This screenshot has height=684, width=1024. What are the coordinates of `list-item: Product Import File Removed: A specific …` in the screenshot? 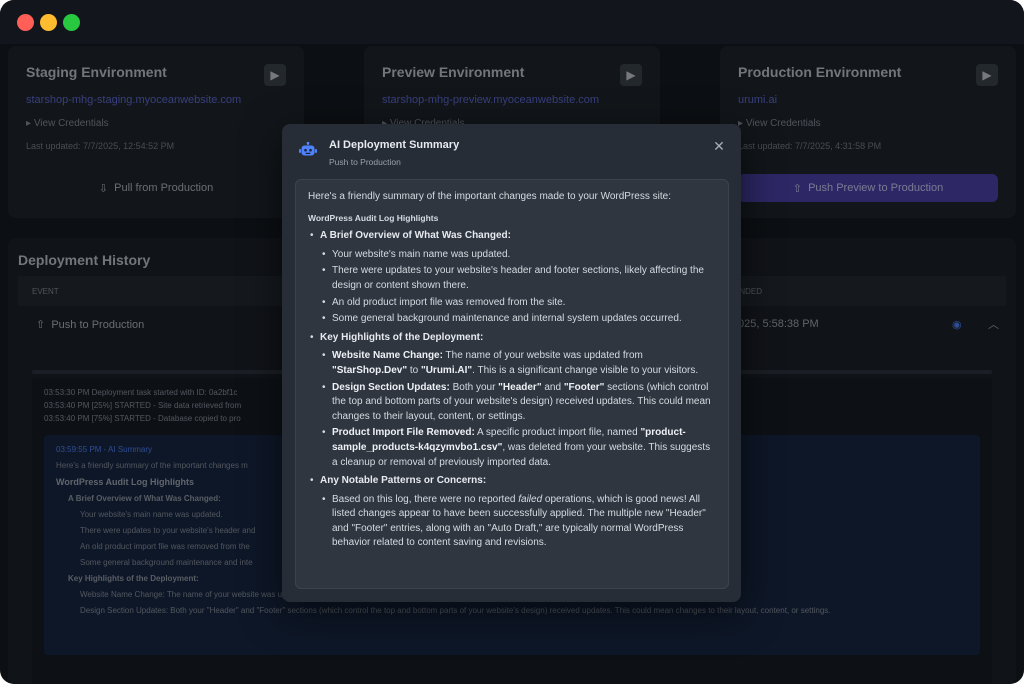 It's located at (518, 448).